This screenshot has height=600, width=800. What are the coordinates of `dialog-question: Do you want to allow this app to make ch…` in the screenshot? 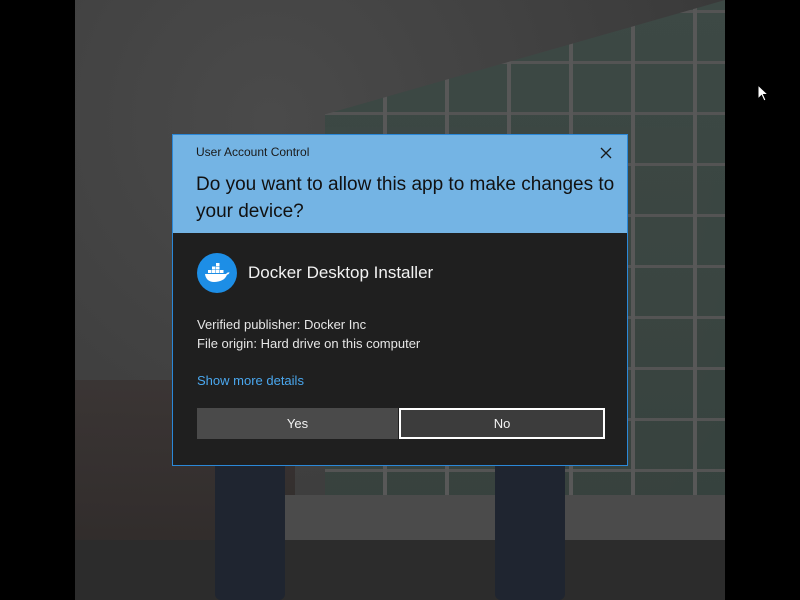 It's located at (405, 198).